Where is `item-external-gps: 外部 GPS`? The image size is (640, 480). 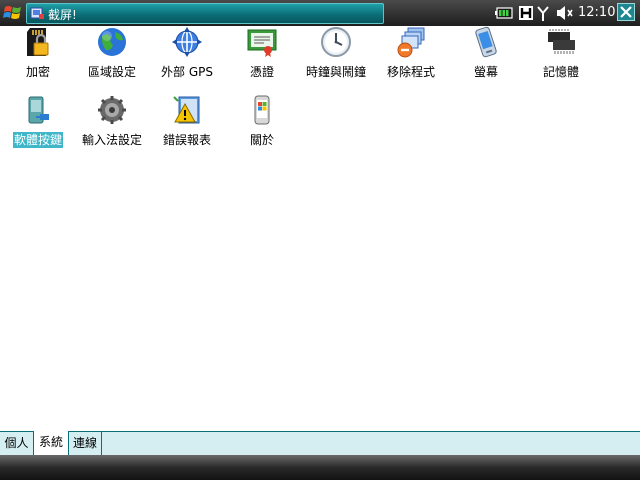 item-external-gps: 外部 GPS is located at coordinates (187, 57).